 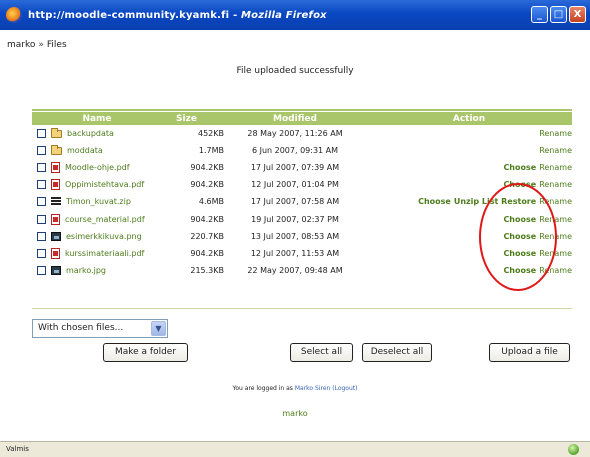 I want to click on make-folder-button: Make a folder, so click(x=145, y=352).